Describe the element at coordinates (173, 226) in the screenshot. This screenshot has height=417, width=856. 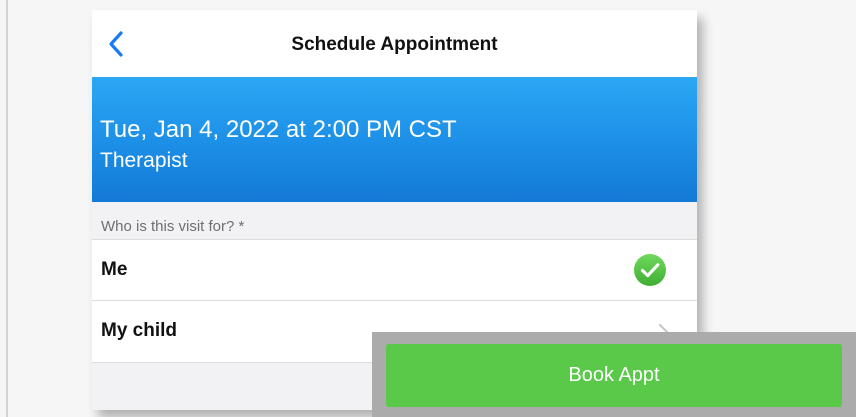
I see `visit-for-label: Who is this visit for? *` at that location.